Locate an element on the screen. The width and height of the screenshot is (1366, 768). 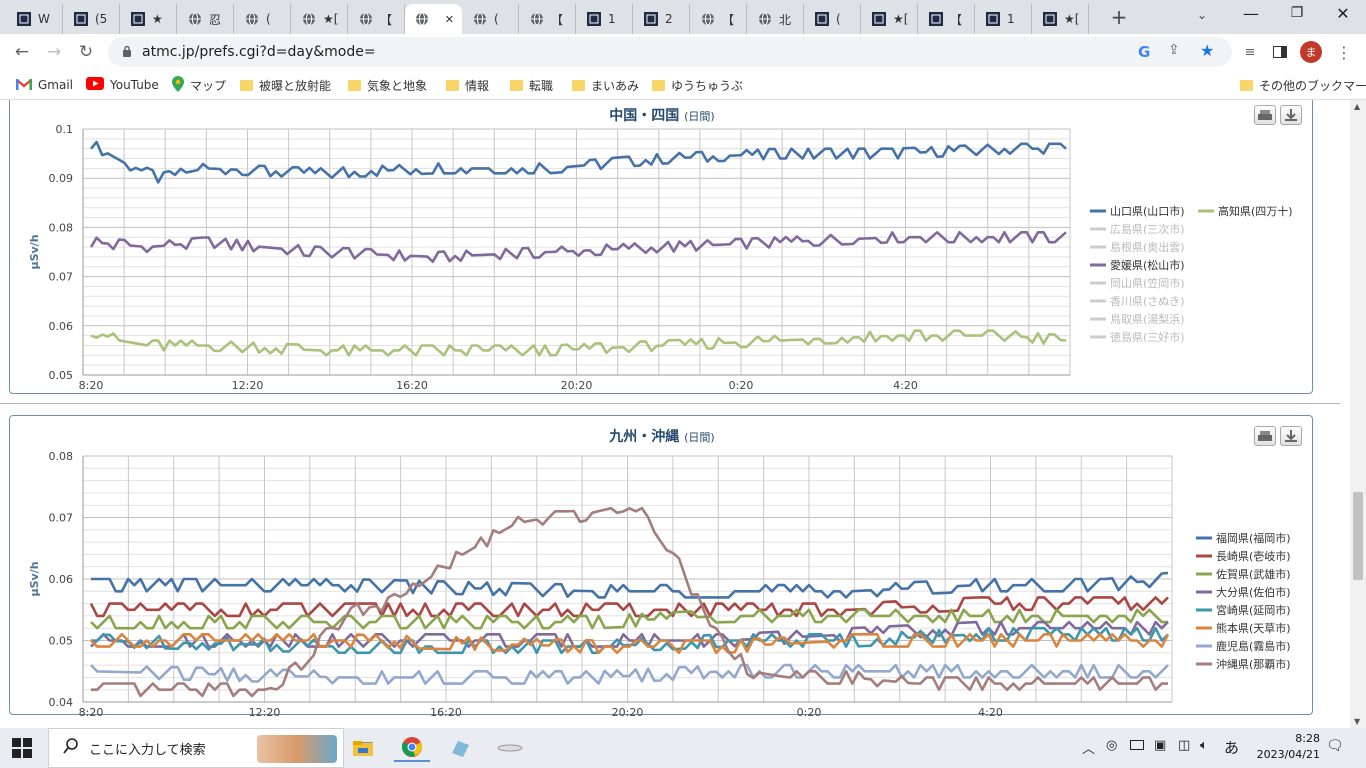
legend-item: 宮崎県(延岡市) is located at coordinates (1253, 610).